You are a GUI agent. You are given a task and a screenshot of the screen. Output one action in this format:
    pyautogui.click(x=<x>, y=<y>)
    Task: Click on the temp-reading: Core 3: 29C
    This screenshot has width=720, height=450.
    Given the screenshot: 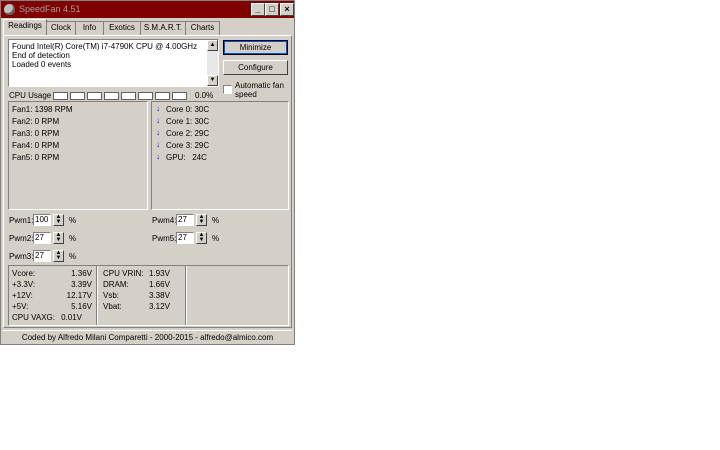 What is the action you would take?
    pyautogui.click(x=188, y=145)
    